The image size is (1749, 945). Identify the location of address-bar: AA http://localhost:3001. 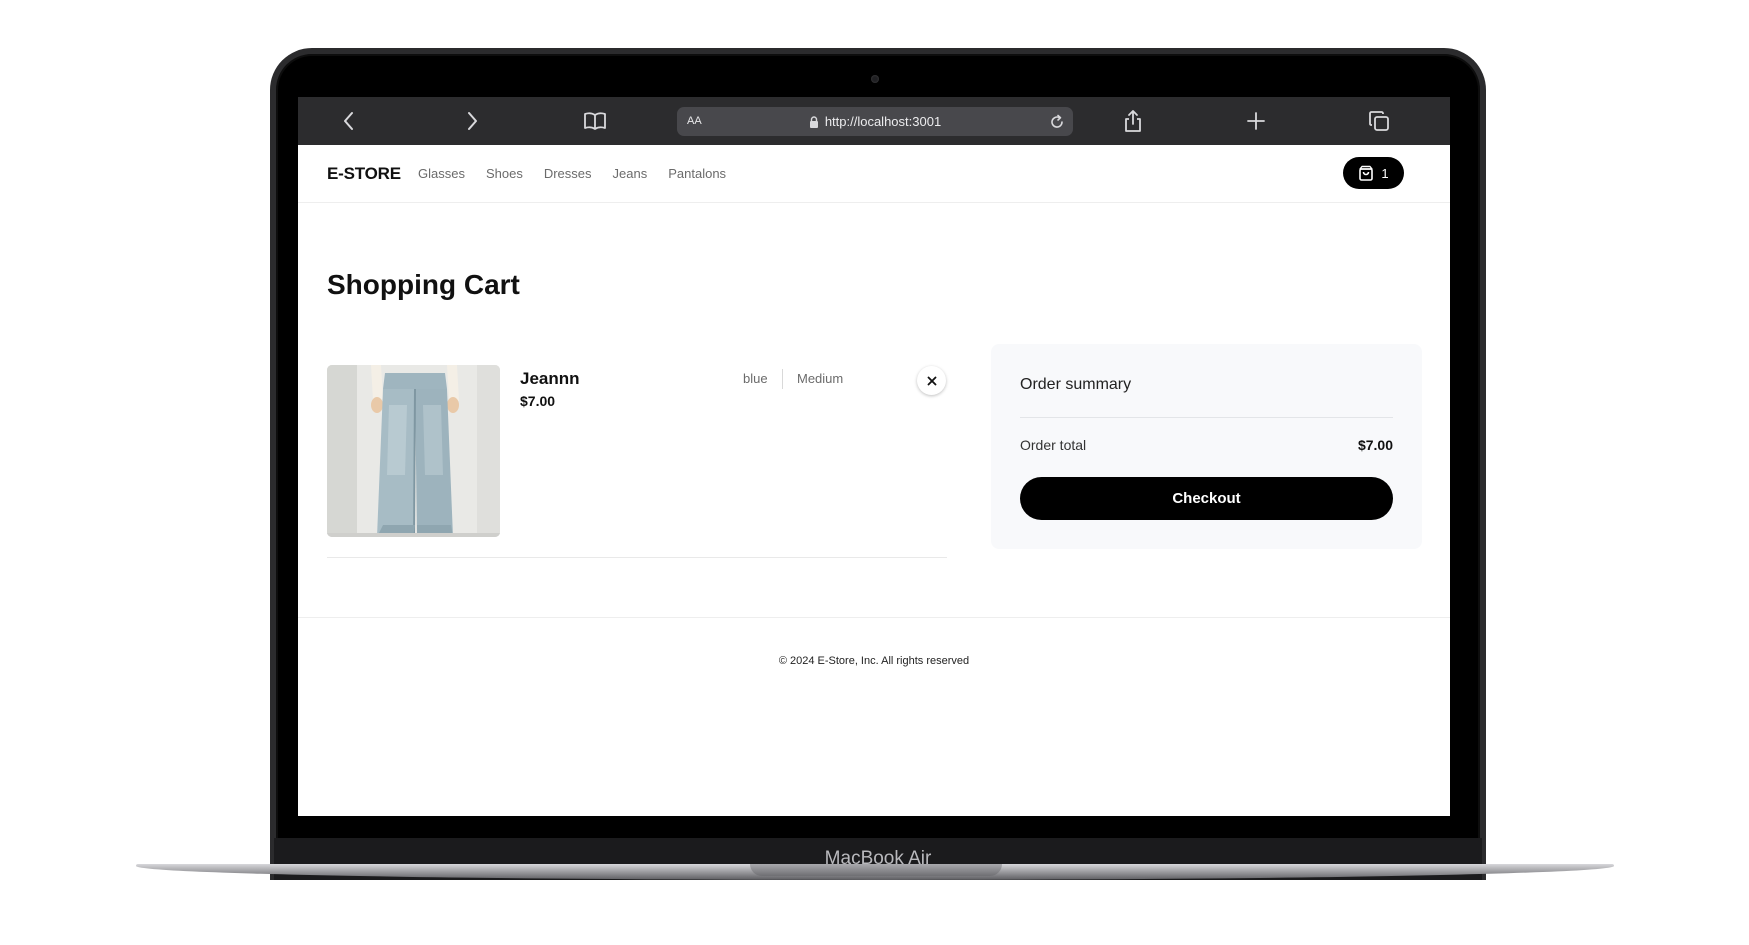
(875, 121).